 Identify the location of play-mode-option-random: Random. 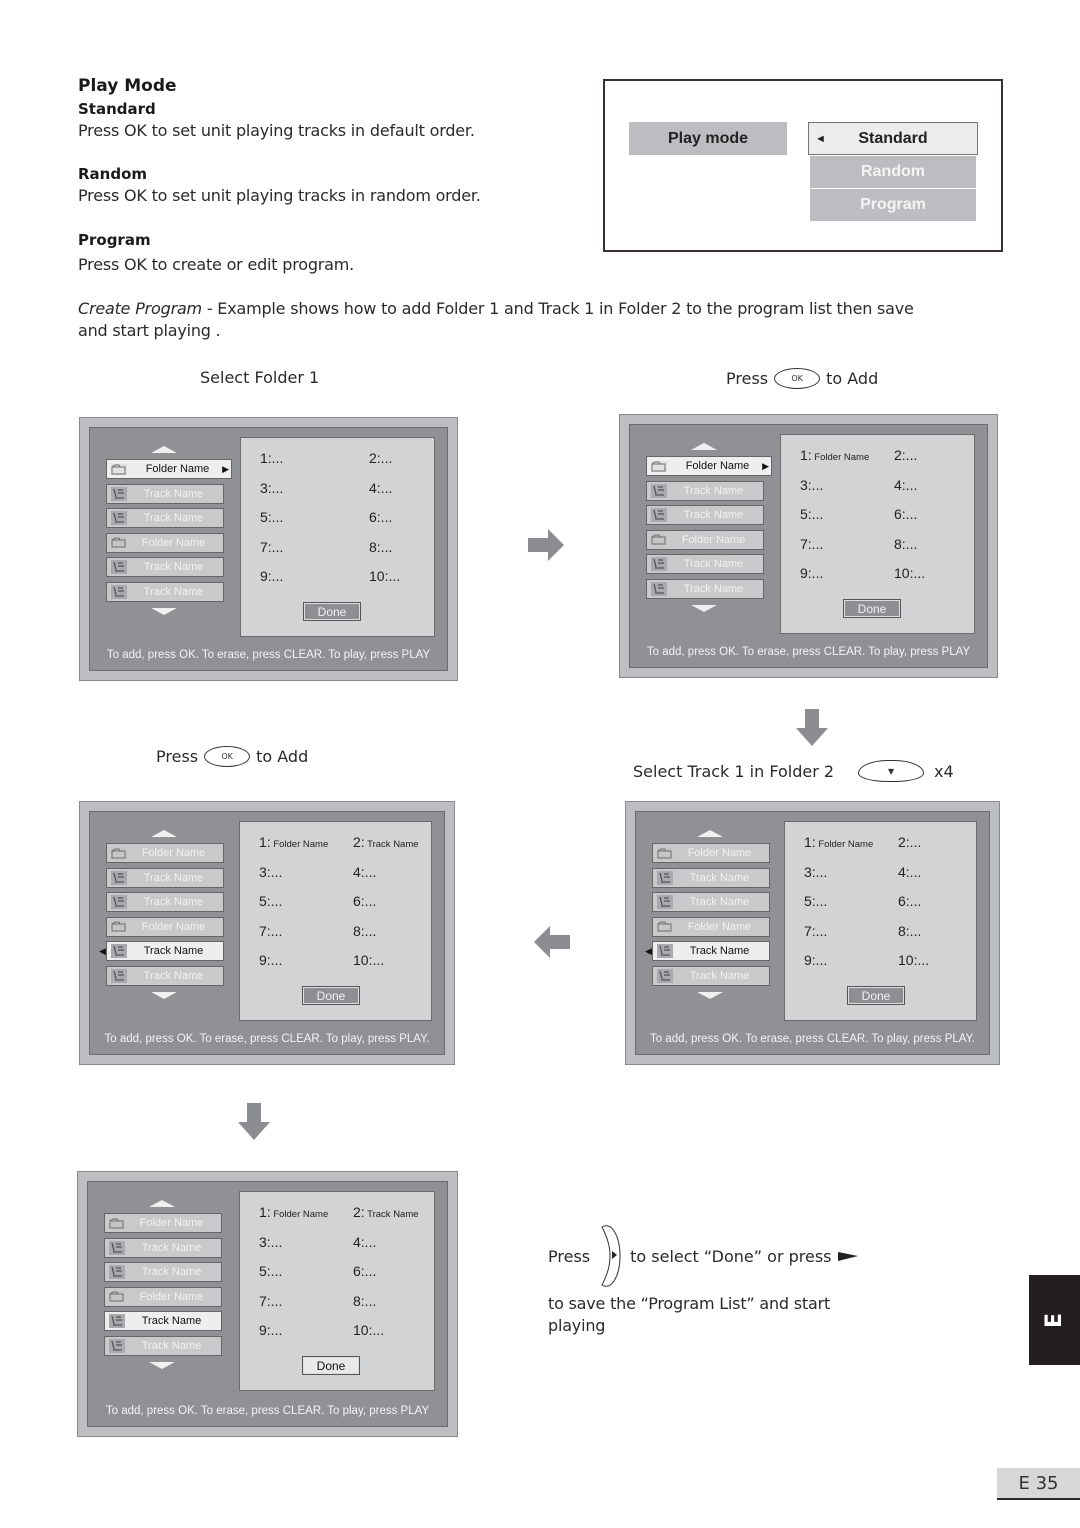
(893, 172).